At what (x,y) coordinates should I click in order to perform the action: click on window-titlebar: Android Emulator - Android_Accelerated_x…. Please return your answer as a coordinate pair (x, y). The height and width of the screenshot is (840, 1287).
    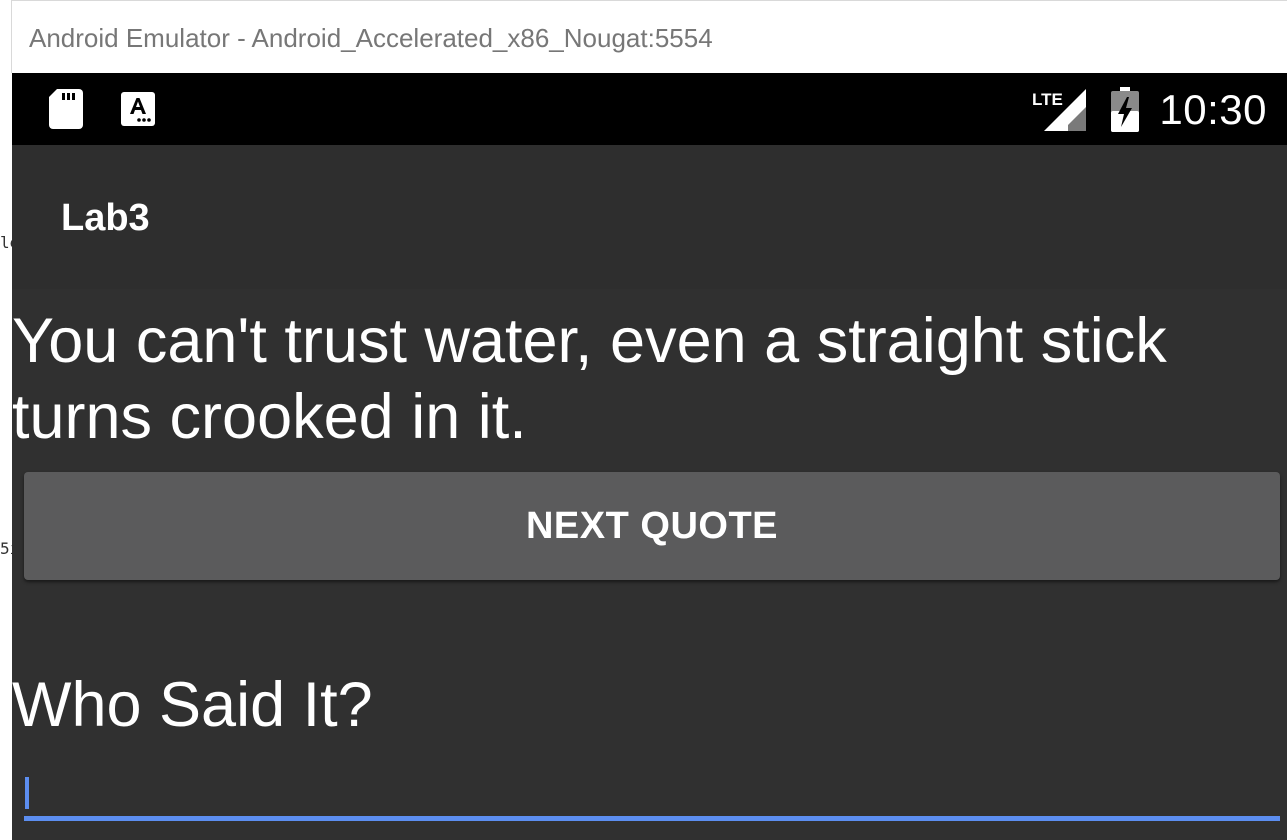
    Looking at the image, I should click on (649, 36).